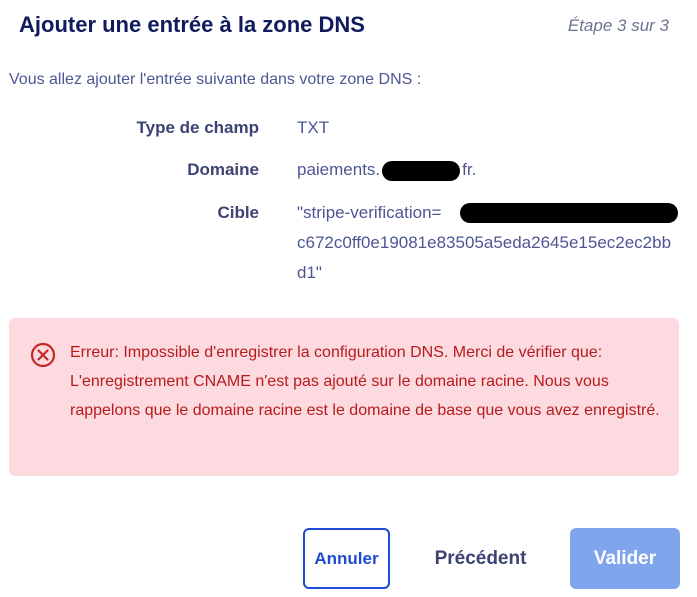 The width and height of the screenshot is (697, 597). Describe the element at coordinates (238, 212) in the screenshot. I see `field-label-target: Cible` at that location.